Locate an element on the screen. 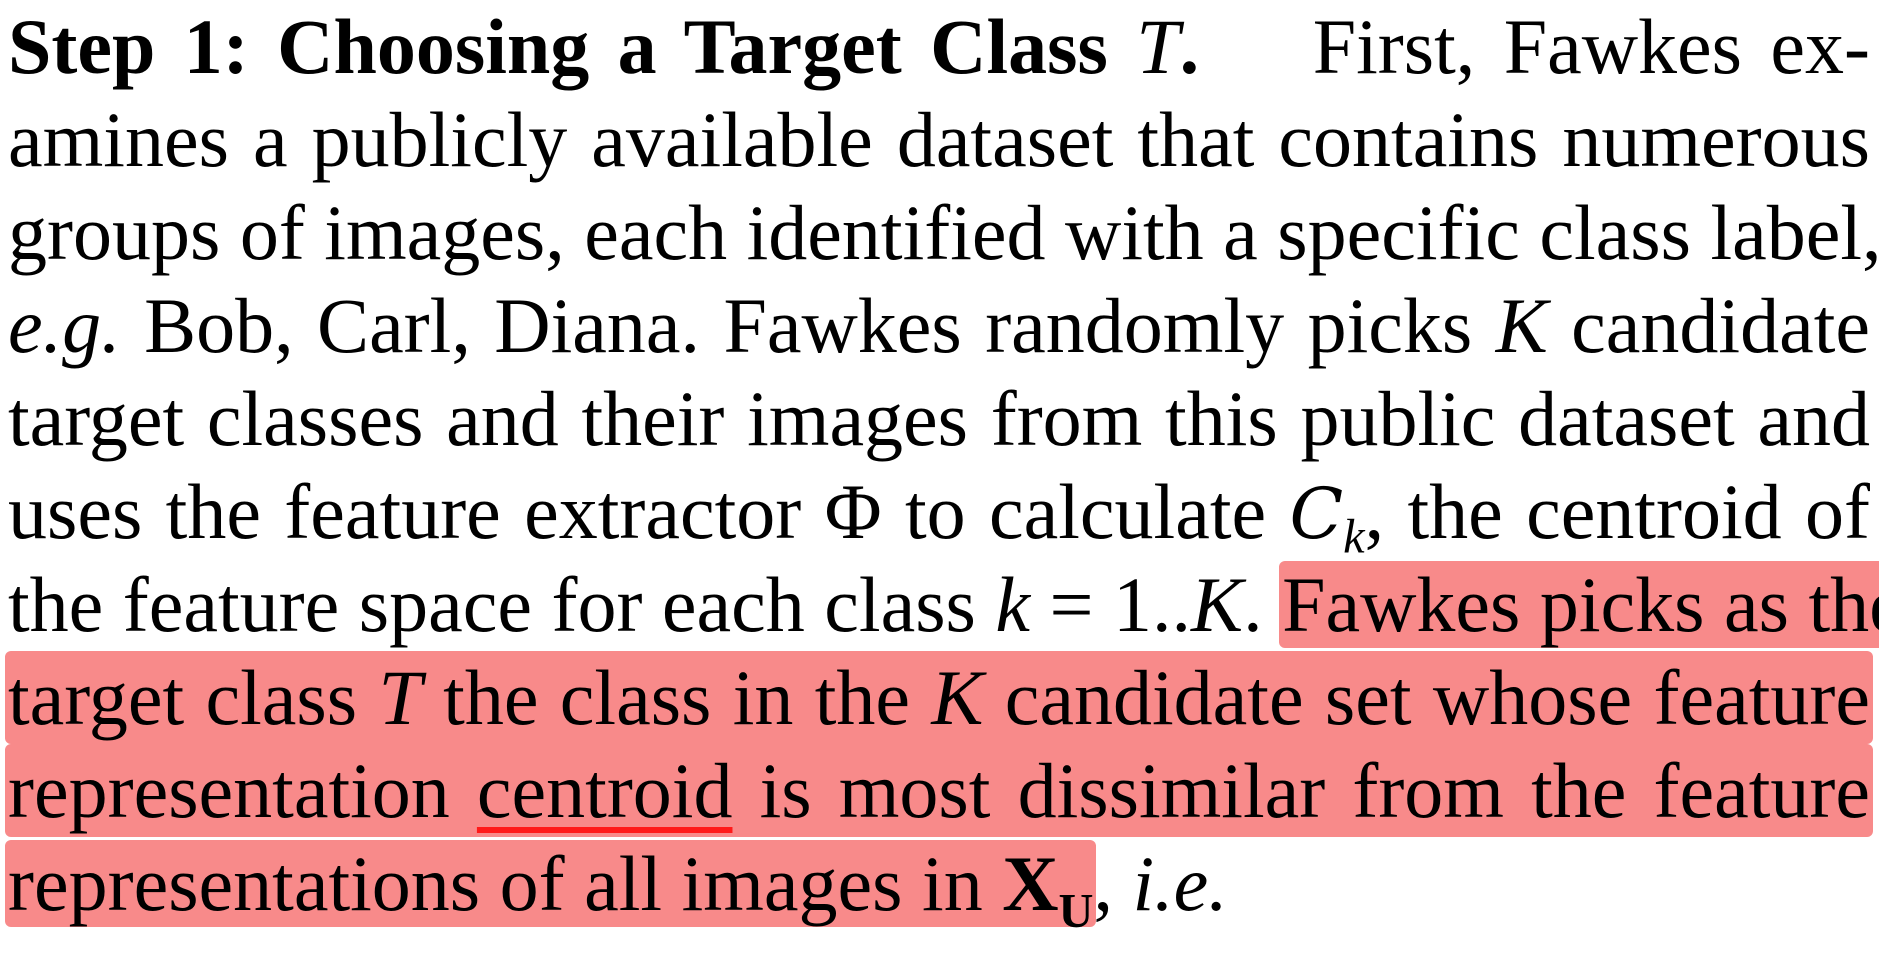 The image size is (1879, 958). var-k: k is located at coordinates (1013, 604).